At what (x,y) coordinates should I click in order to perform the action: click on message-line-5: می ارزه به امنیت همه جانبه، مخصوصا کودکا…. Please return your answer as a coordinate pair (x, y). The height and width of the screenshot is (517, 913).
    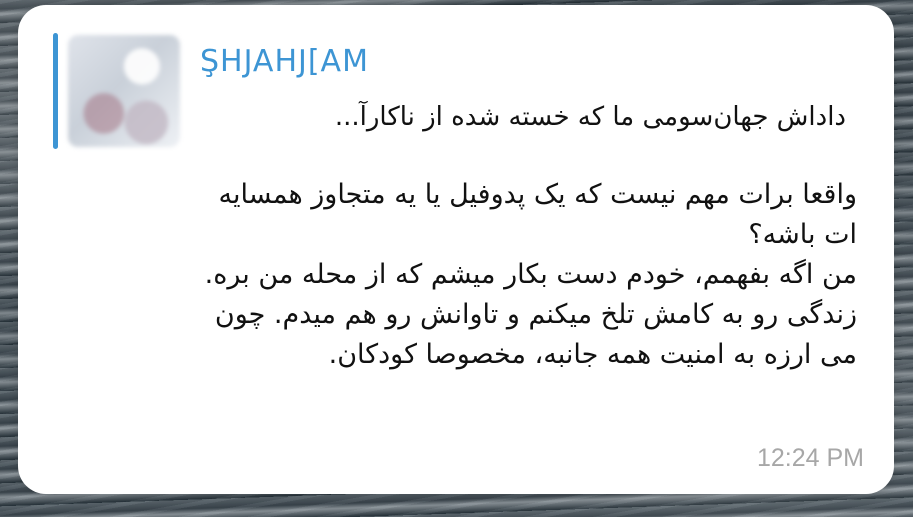
    Looking at the image, I should click on (592, 354).